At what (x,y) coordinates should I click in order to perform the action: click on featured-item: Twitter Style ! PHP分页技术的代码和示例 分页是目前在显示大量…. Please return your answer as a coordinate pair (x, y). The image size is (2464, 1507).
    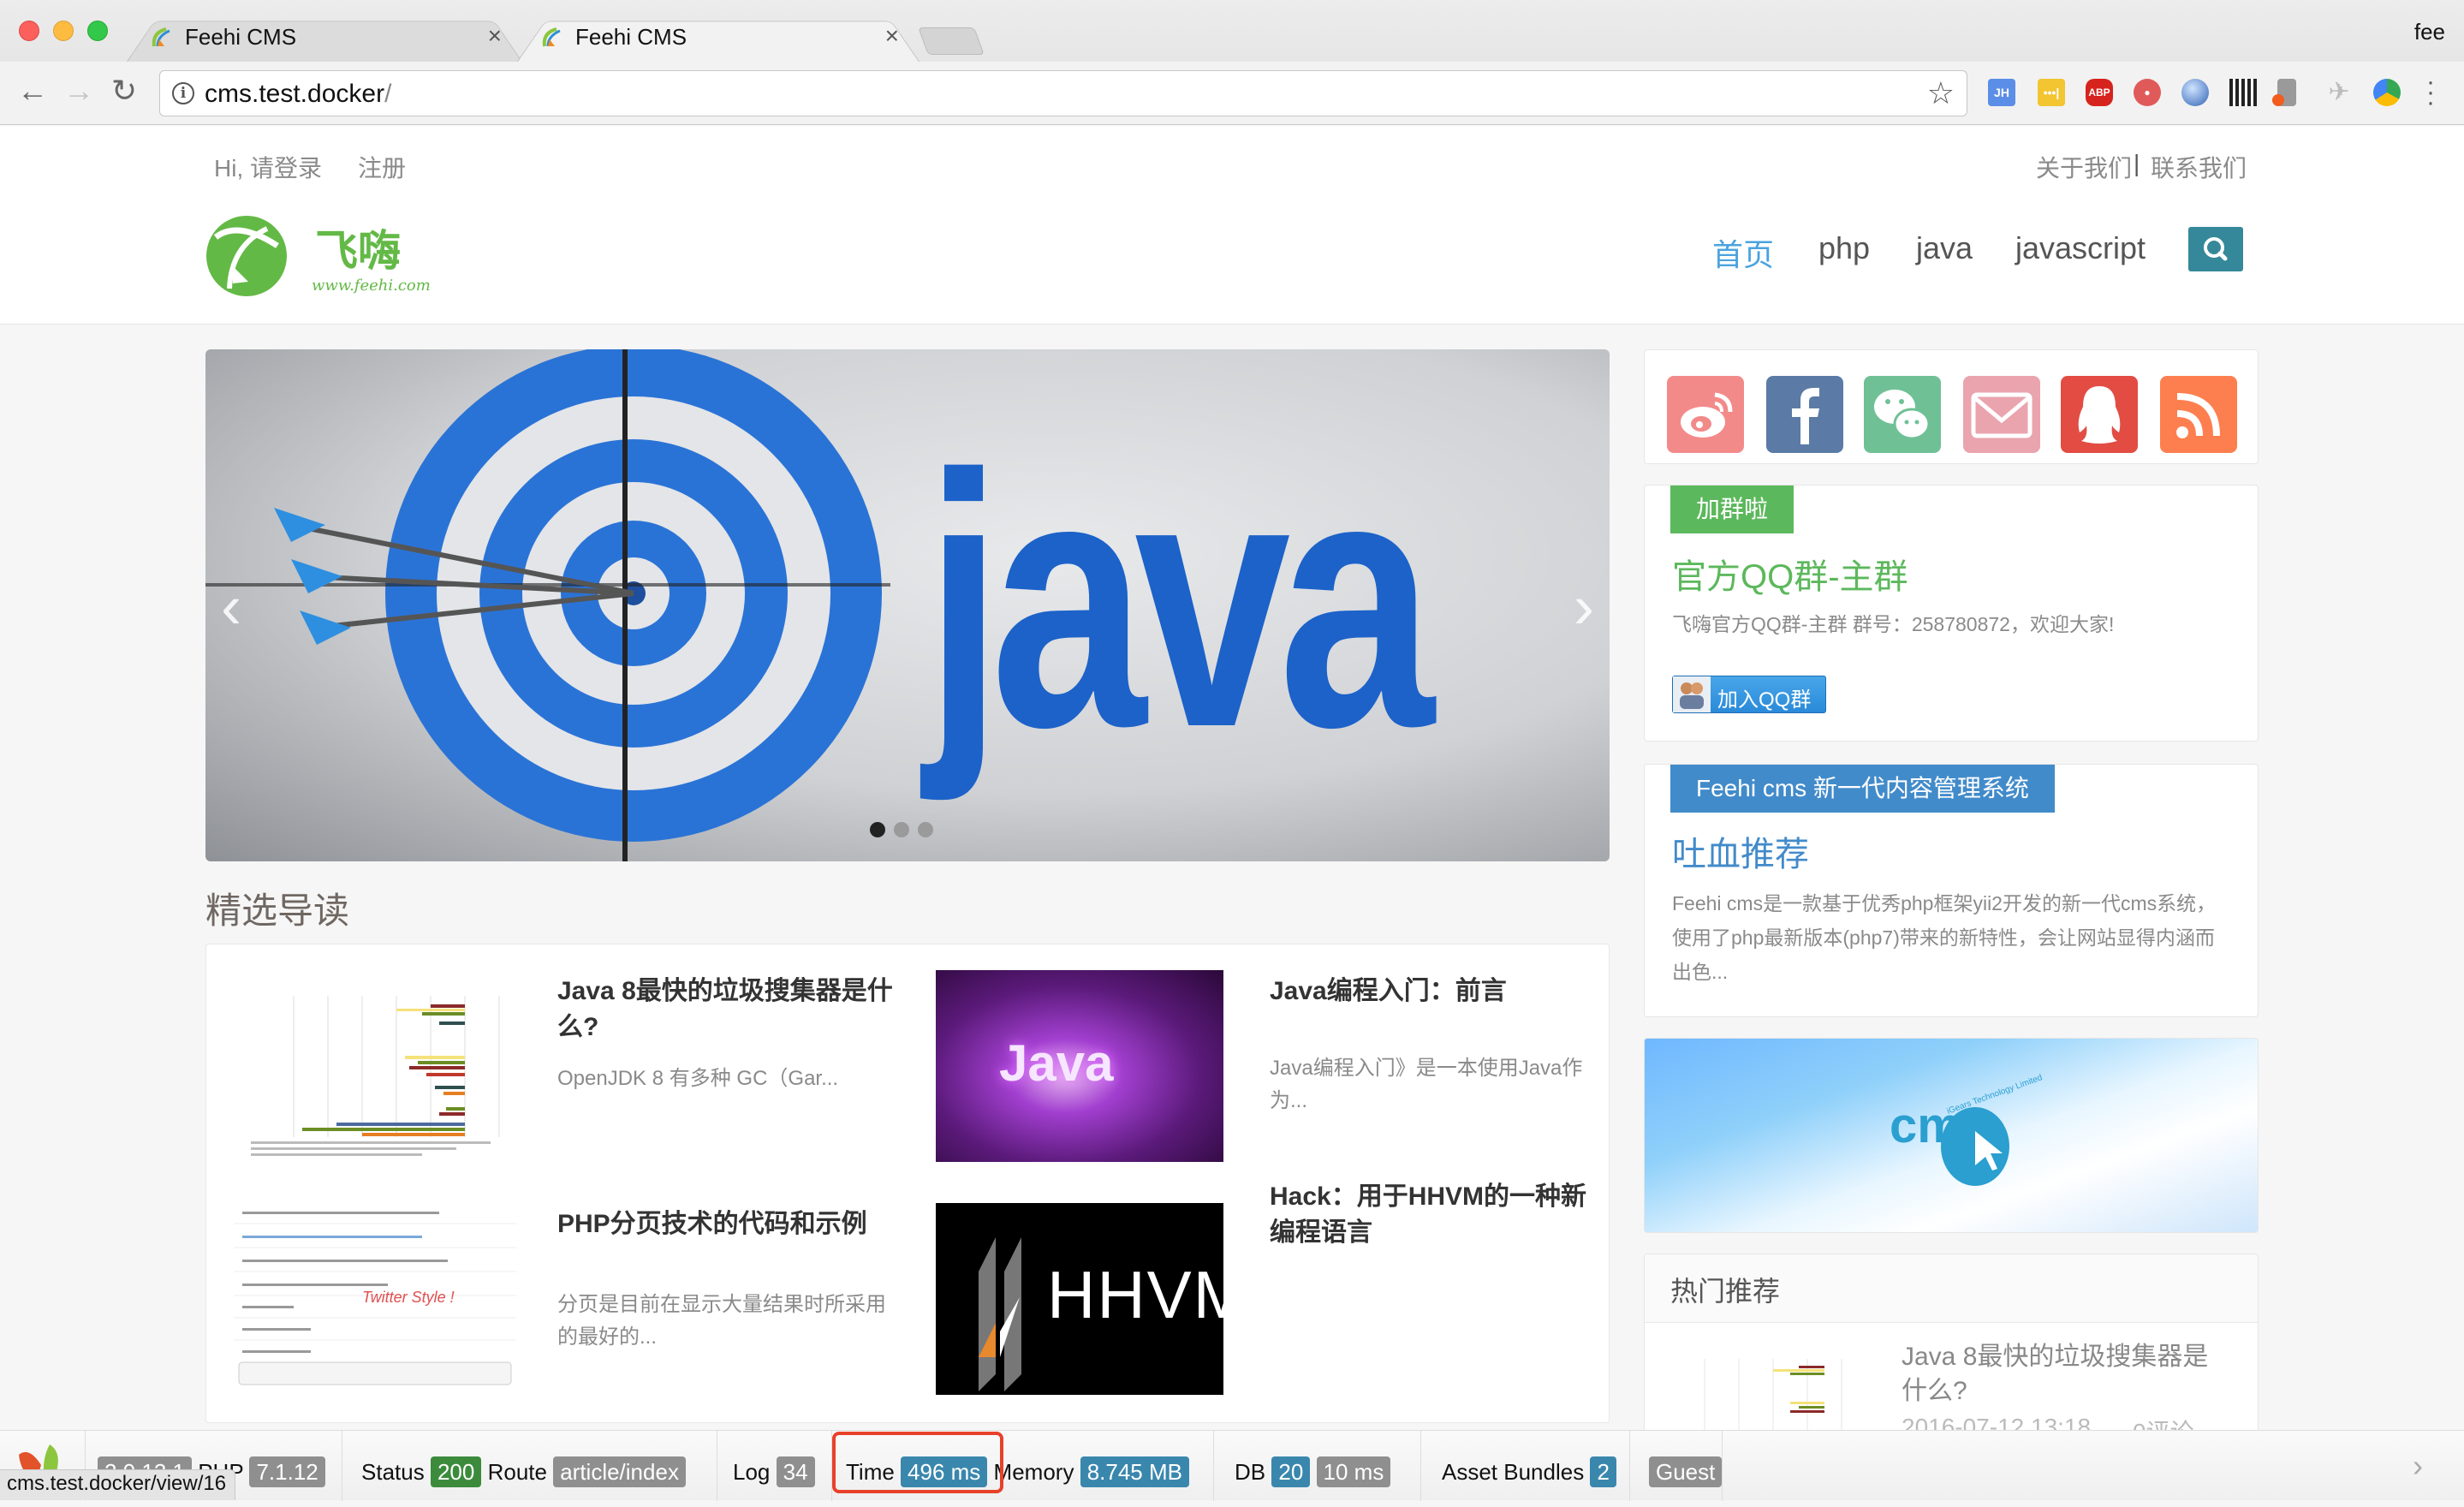
    Looking at the image, I should click on (557, 1293).